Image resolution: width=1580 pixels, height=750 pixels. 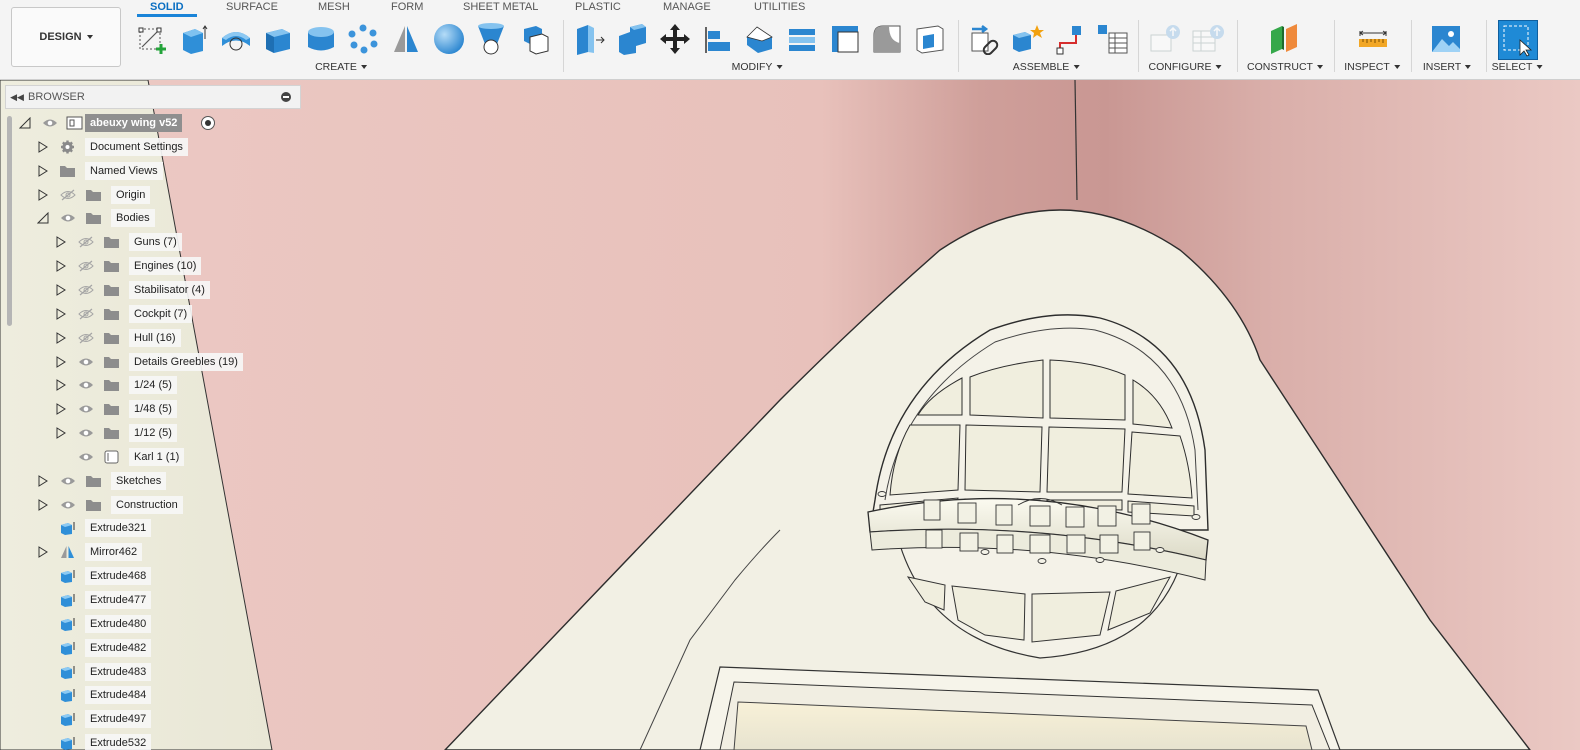 What do you see at coordinates (1046, 67) in the screenshot?
I see `assemble-menu: ASSEMBLE` at bounding box center [1046, 67].